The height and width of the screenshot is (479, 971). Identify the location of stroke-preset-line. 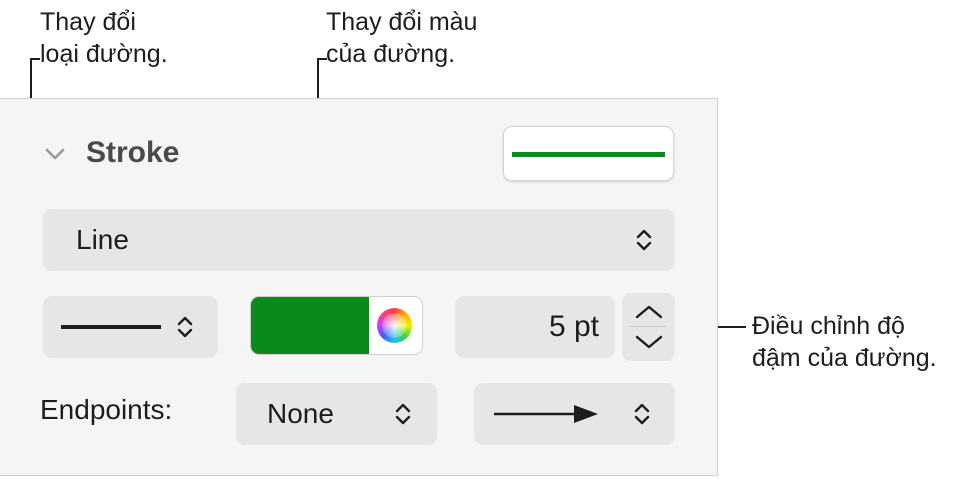
(588, 154).